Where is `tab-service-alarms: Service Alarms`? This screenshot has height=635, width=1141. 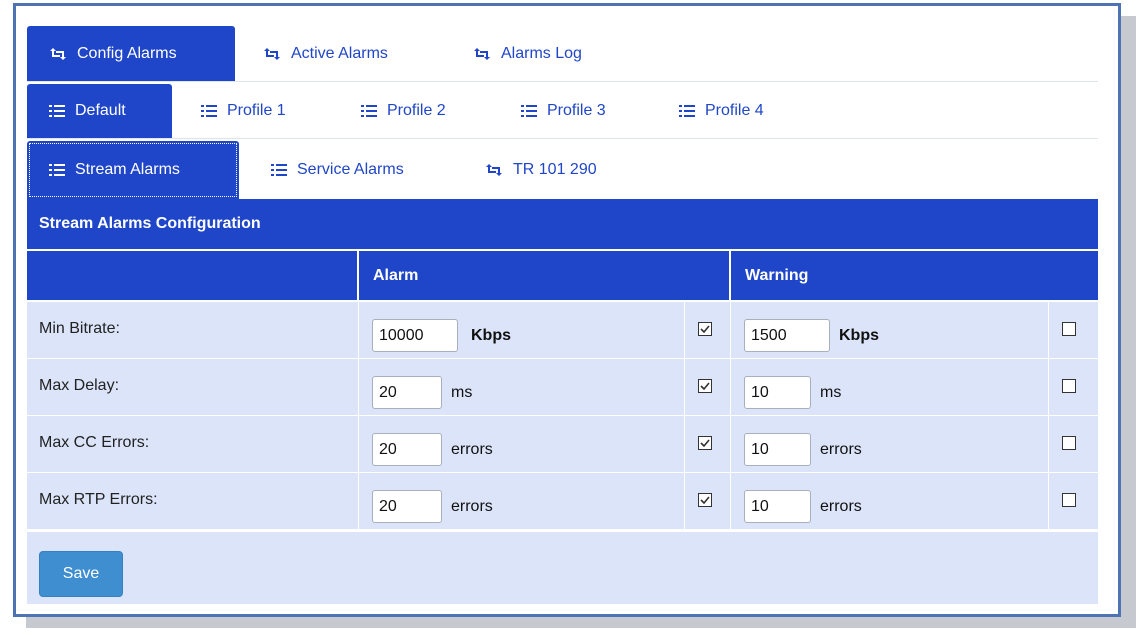
tab-service-alarms: Service Alarms is located at coordinates (349, 170).